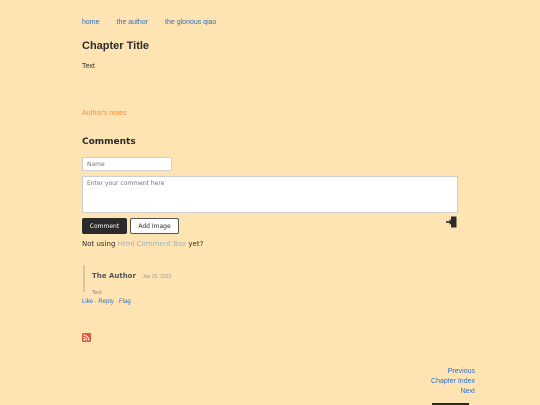  What do you see at coordinates (97, 293) in the screenshot?
I see `comment-body: Test` at bounding box center [97, 293].